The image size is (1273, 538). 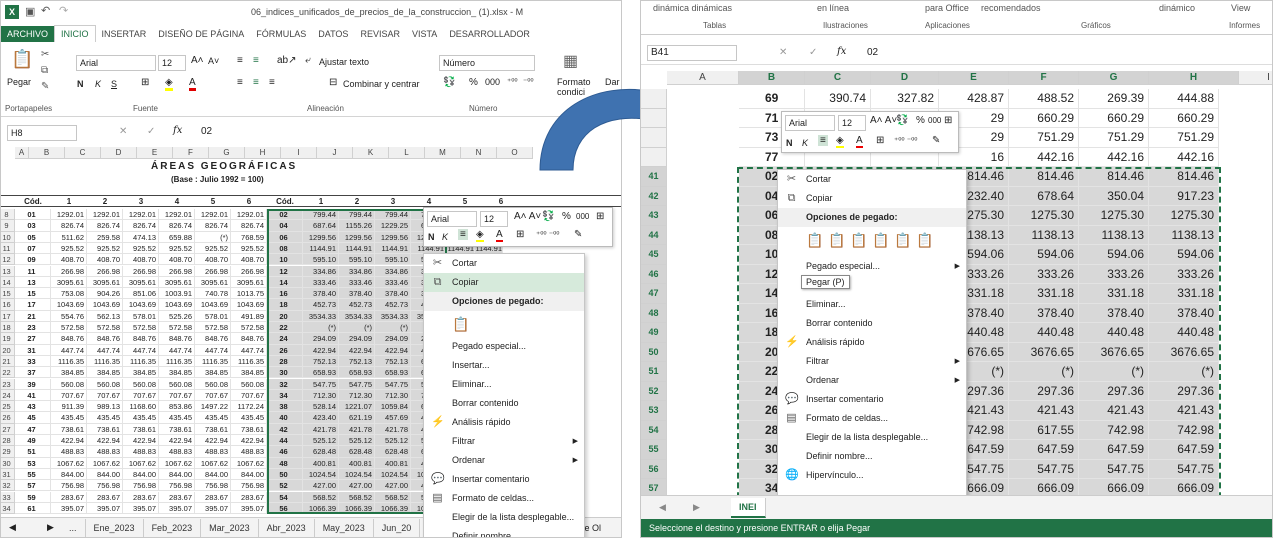 I want to click on table-cell: 55, so click(x=33, y=474).